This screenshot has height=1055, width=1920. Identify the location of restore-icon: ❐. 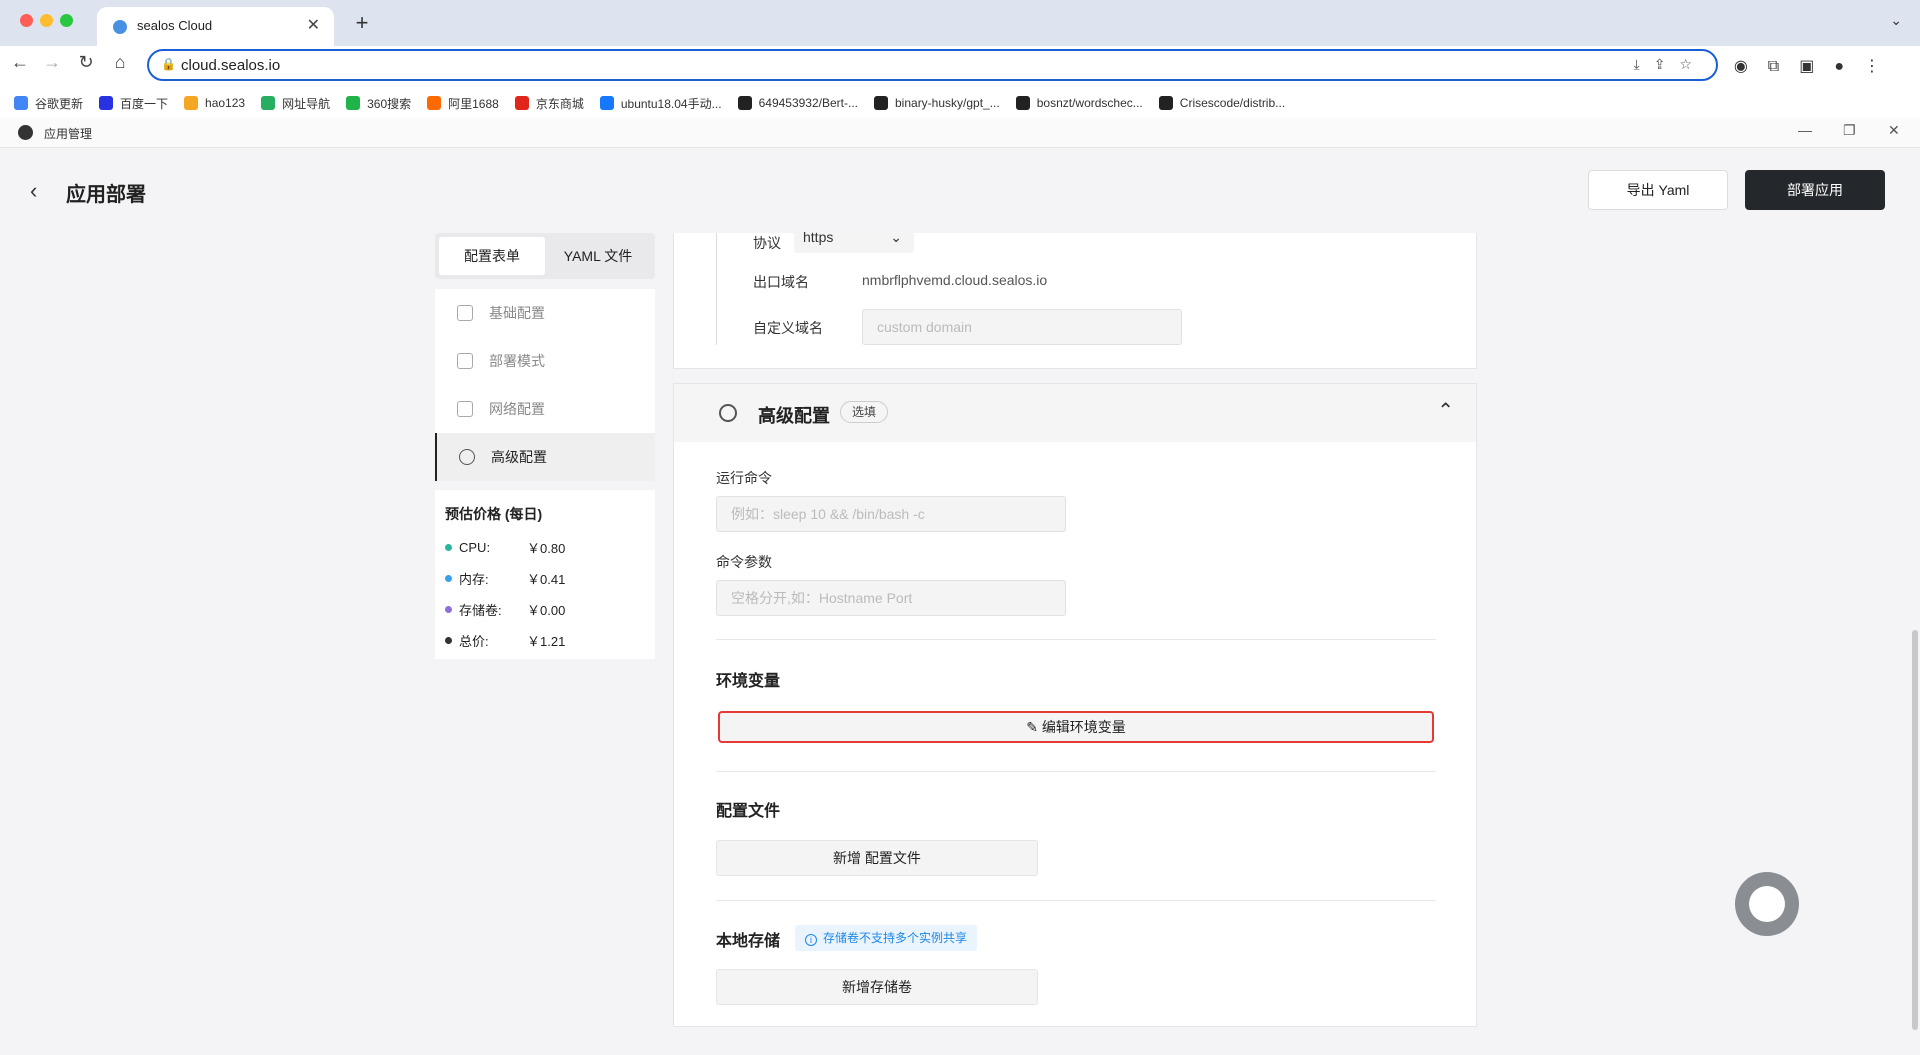
(1849, 130).